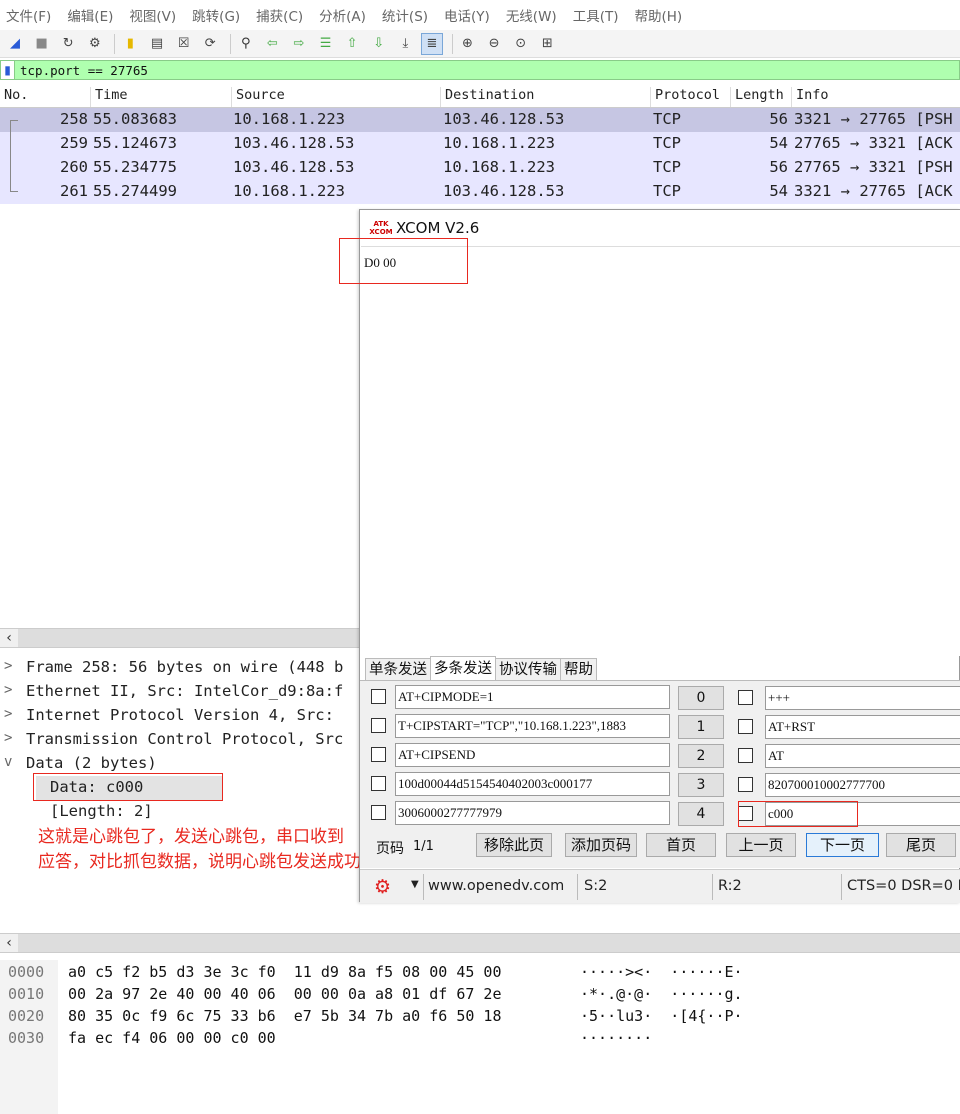 This screenshot has height=1114, width=960. I want to click on detail-line: > Internet Protocol Version 4, Src:, so click(180, 716).